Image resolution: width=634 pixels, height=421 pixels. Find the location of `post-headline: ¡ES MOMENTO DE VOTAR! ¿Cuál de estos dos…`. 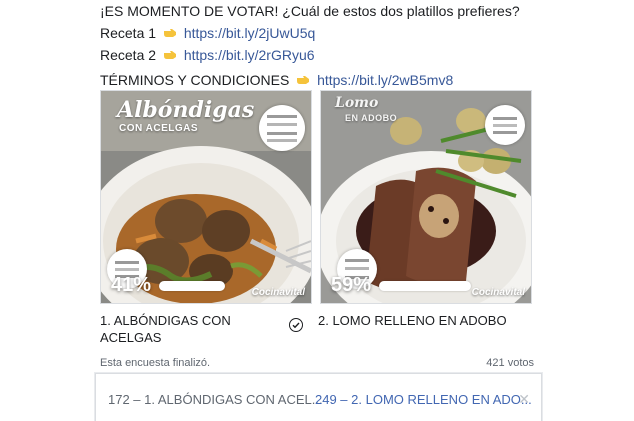

post-headline: ¡ES MOMENTO DE VOTAR! ¿Cuál de estos dos… is located at coordinates (310, 11).